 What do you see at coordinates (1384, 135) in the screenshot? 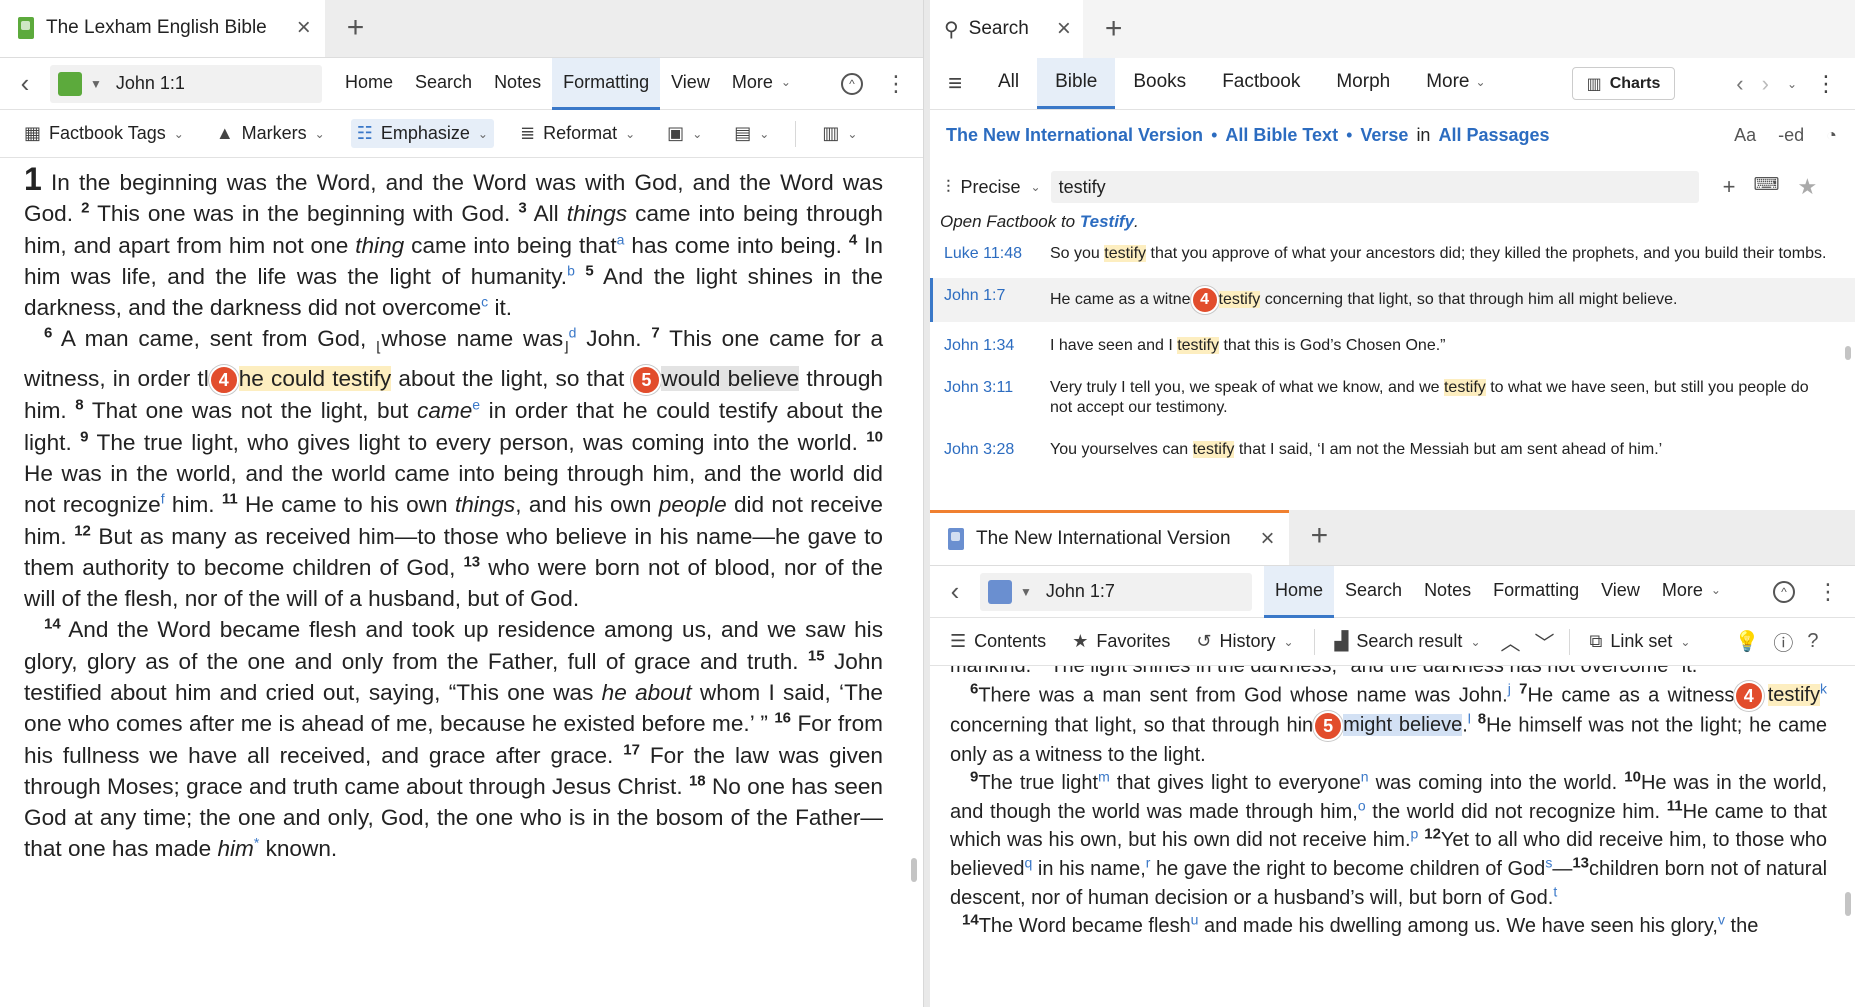
I see `scope-unit-link: Verse` at bounding box center [1384, 135].